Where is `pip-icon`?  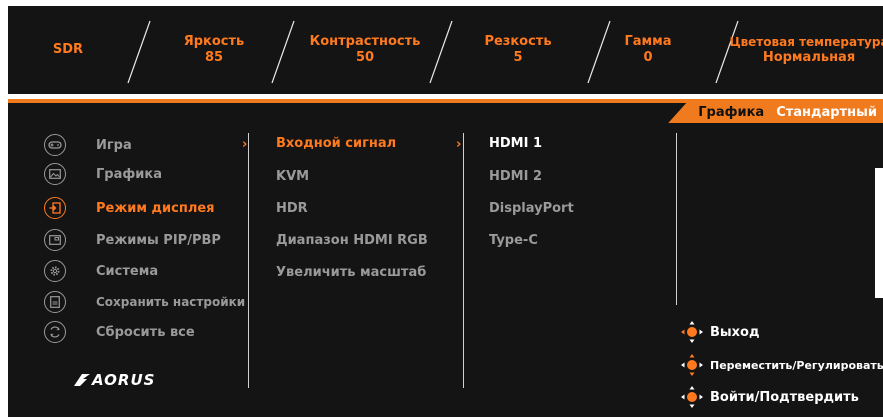
pip-icon is located at coordinates (55, 240).